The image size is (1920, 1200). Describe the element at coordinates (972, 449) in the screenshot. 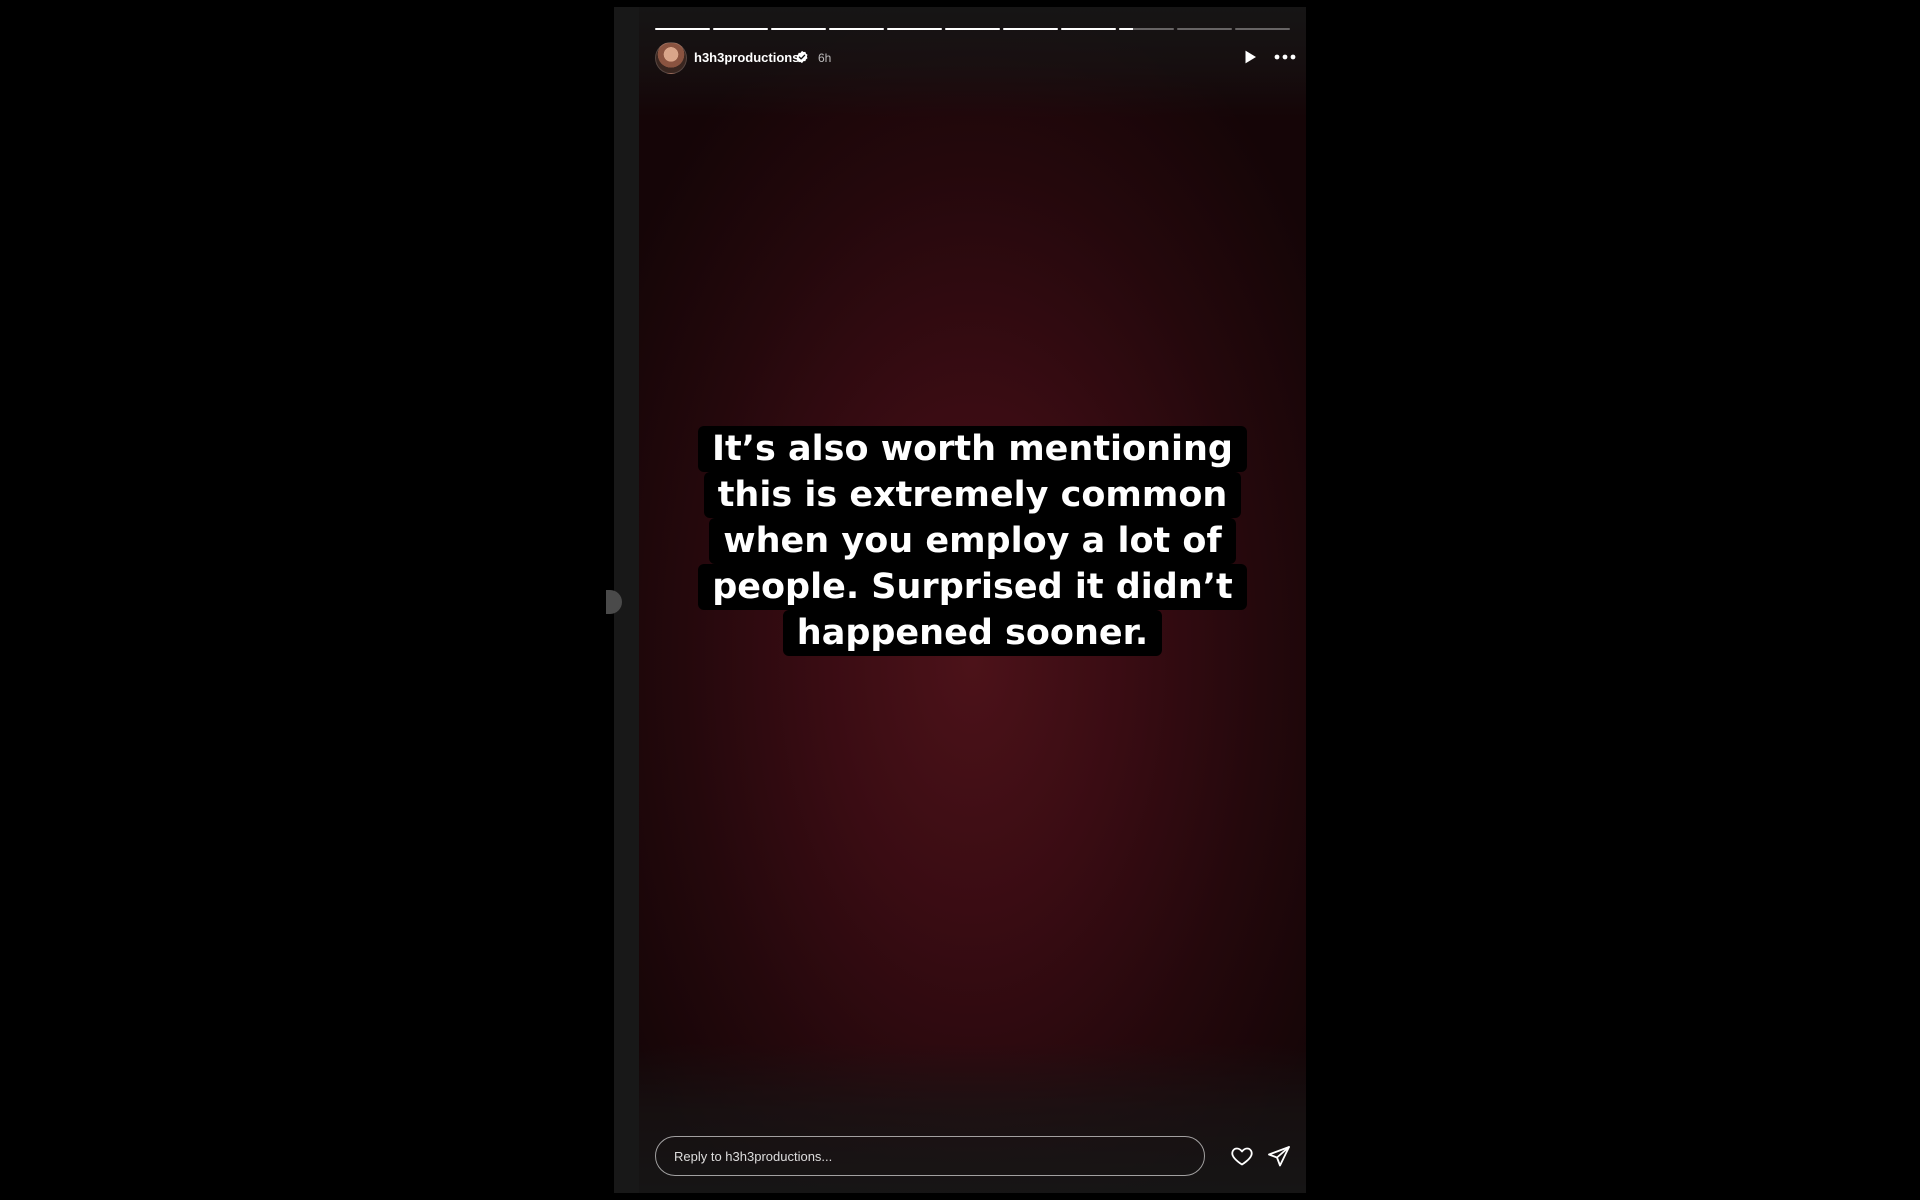

I see `caption-line: It’s also worth mentioning` at that location.